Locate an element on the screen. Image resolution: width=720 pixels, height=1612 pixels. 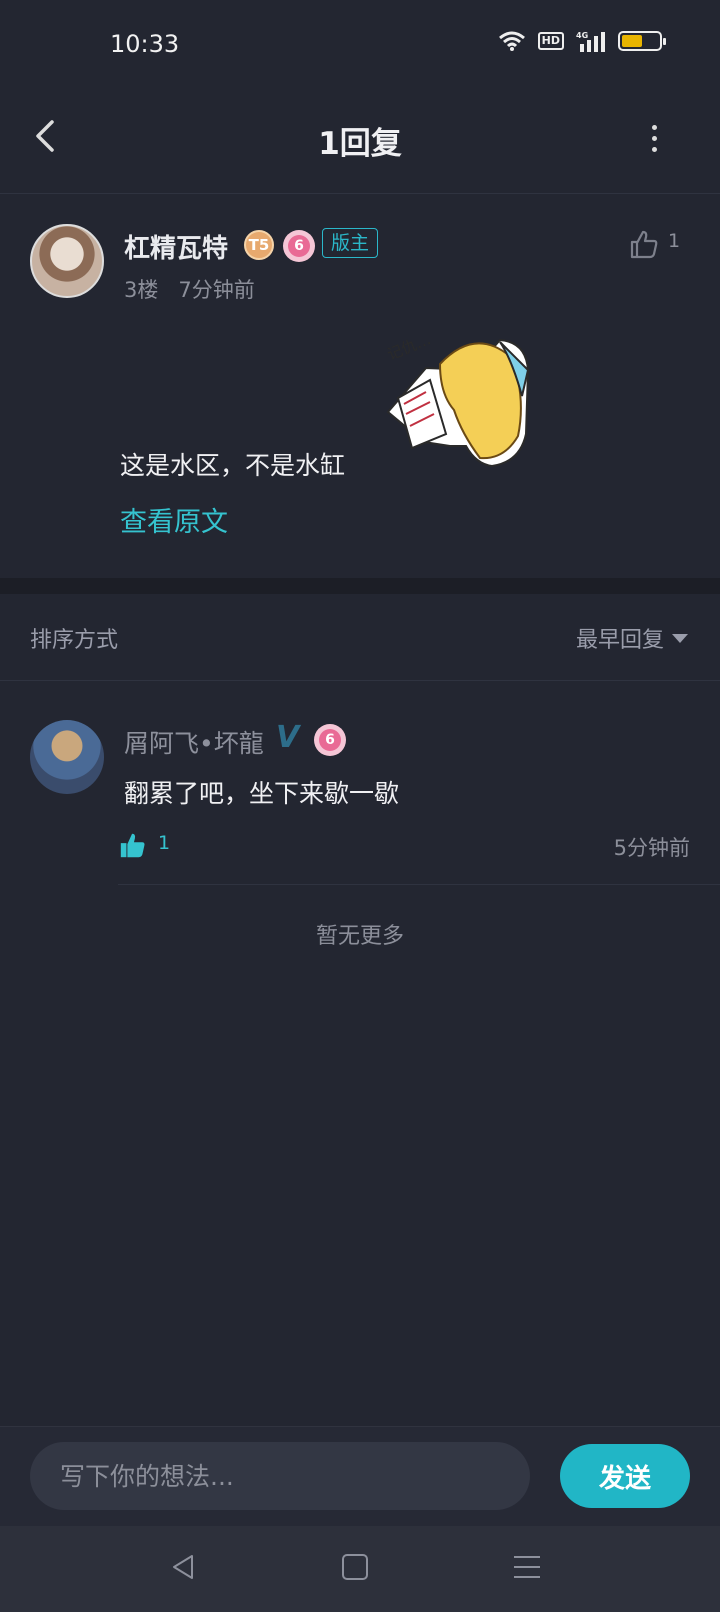
status-icons: HD 4G is located at coordinates (582, 41).